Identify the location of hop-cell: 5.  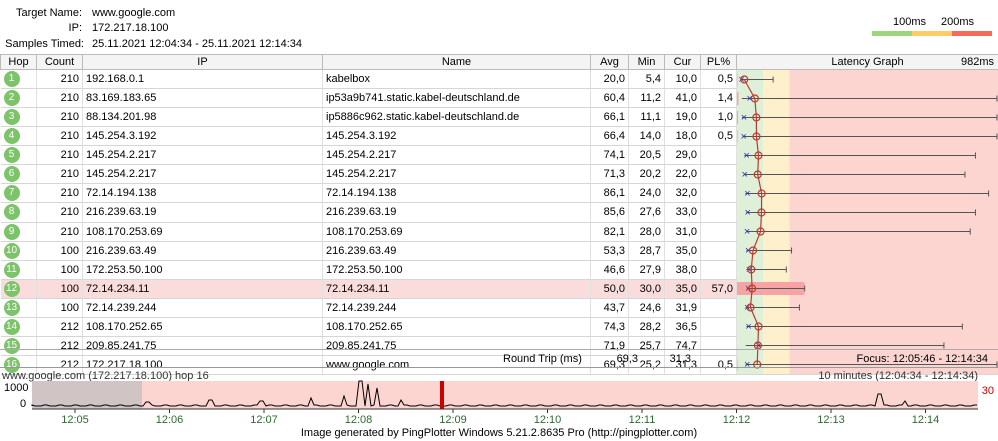
(18, 155).